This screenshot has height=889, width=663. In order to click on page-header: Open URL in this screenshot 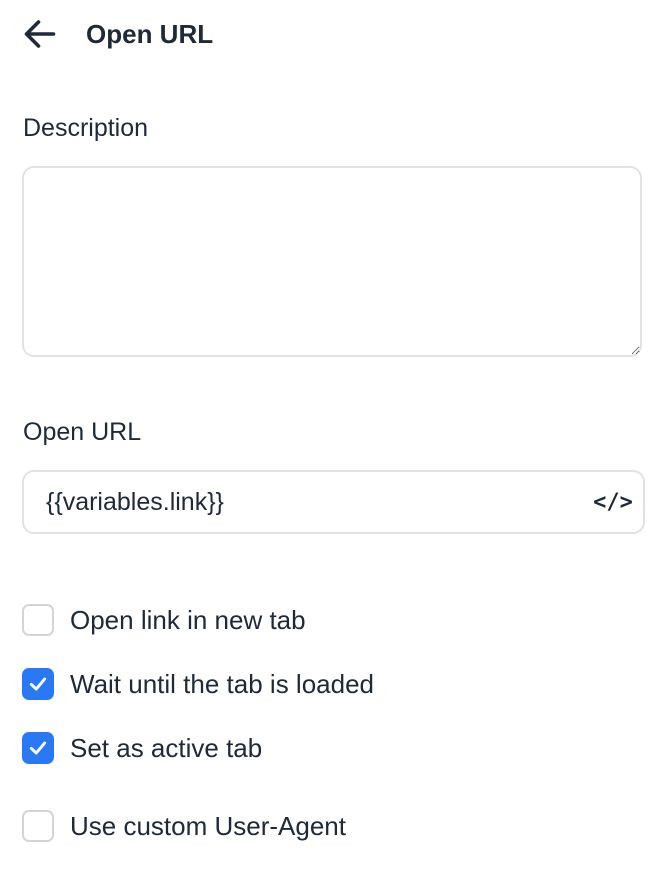, I will do `click(117, 34)`.